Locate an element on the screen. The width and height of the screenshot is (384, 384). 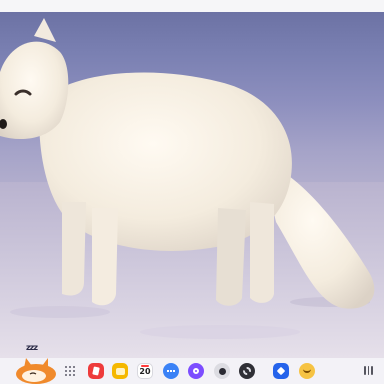
camera-app-icon is located at coordinates (222, 371).